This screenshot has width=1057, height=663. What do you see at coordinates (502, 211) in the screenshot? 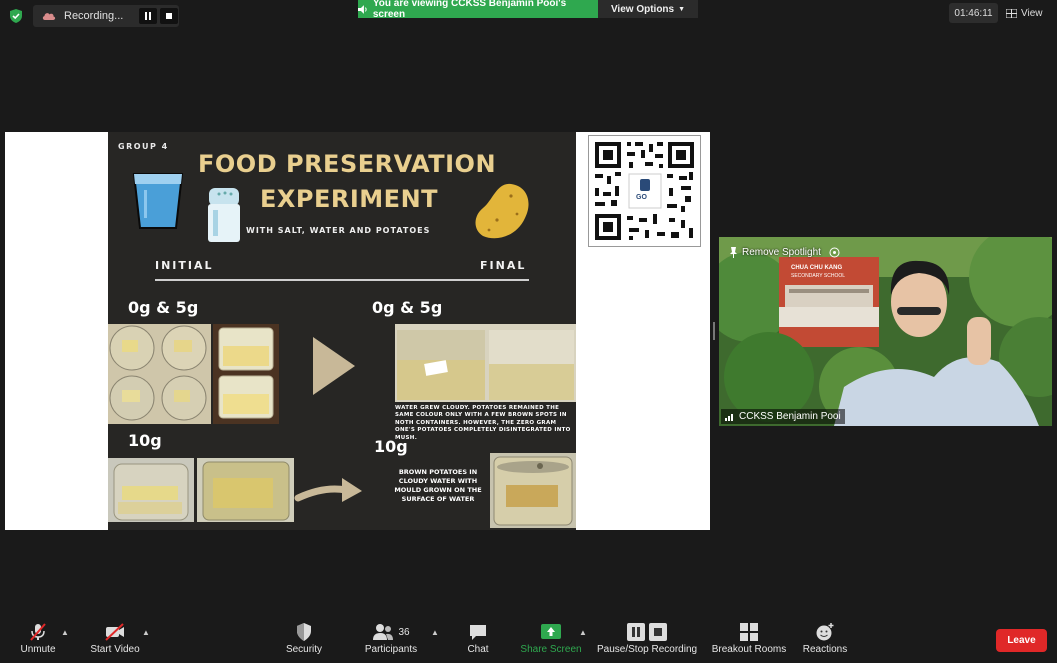
I see `potato-illustration` at bounding box center [502, 211].